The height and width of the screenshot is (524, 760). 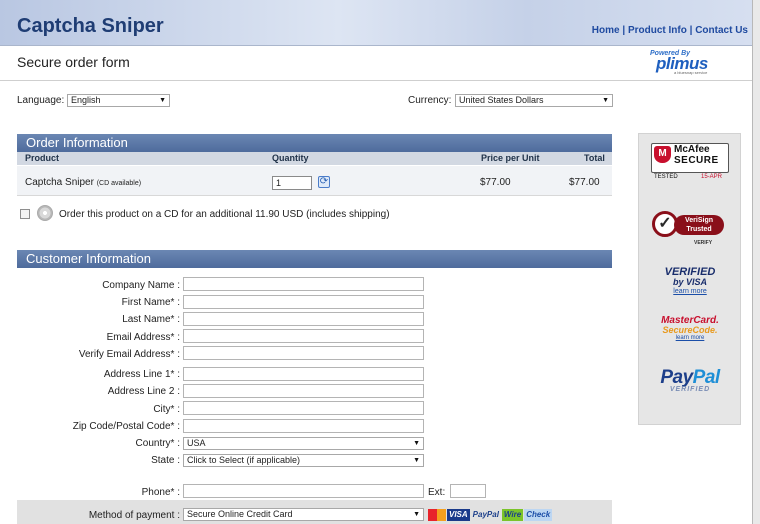 What do you see at coordinates (150, 302) in the screenshot?
I see `first-name-label: First Name* :` at bounding box center [150, 302].